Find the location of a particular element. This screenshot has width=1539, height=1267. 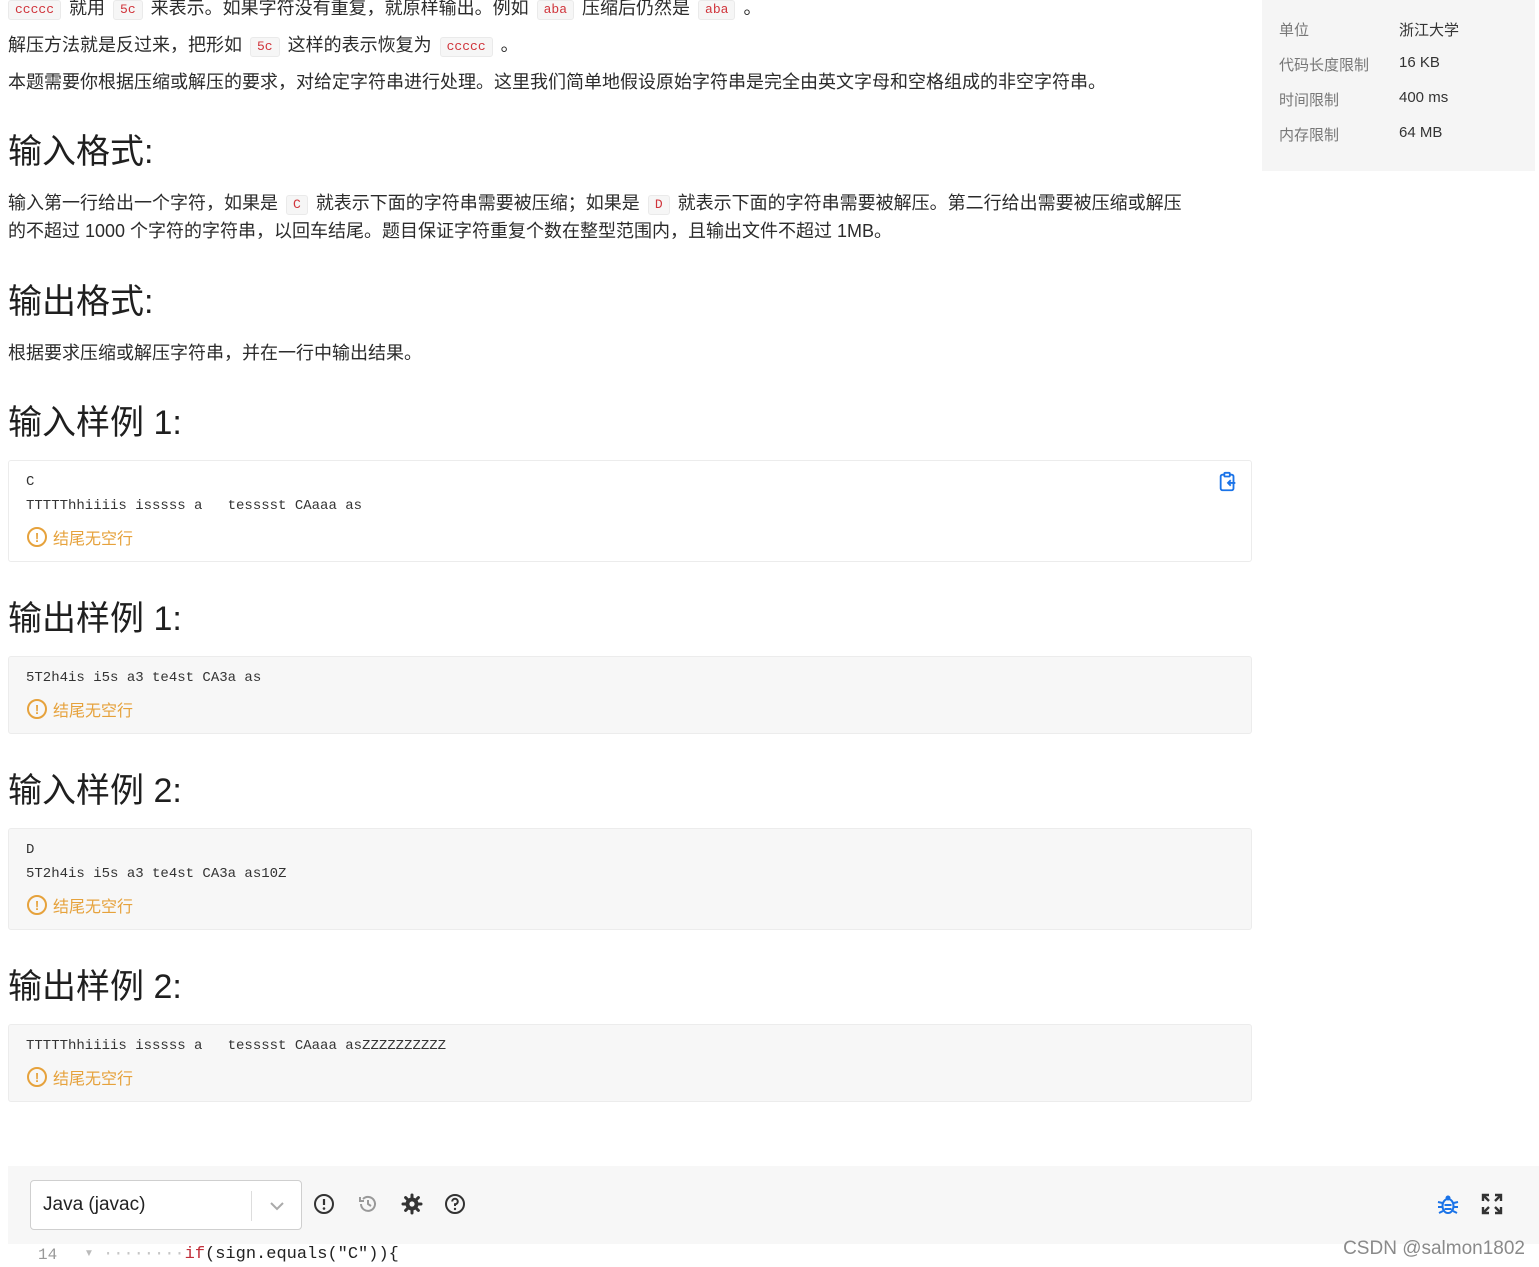

info-value: 16 KB is located at coordinates (1419, 62).